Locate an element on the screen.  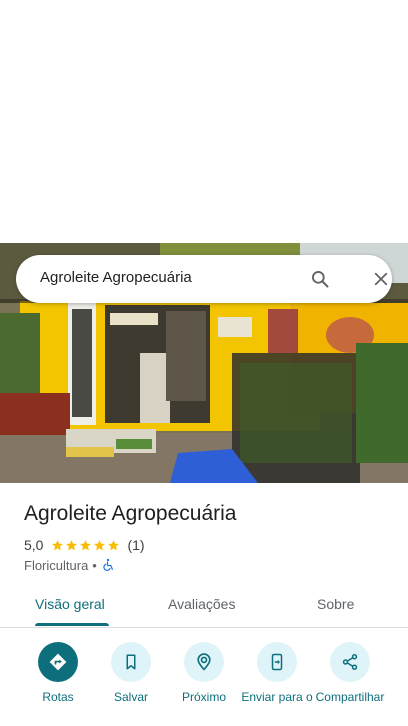
directions-button: Rotas is located at coordinates (58, 673).